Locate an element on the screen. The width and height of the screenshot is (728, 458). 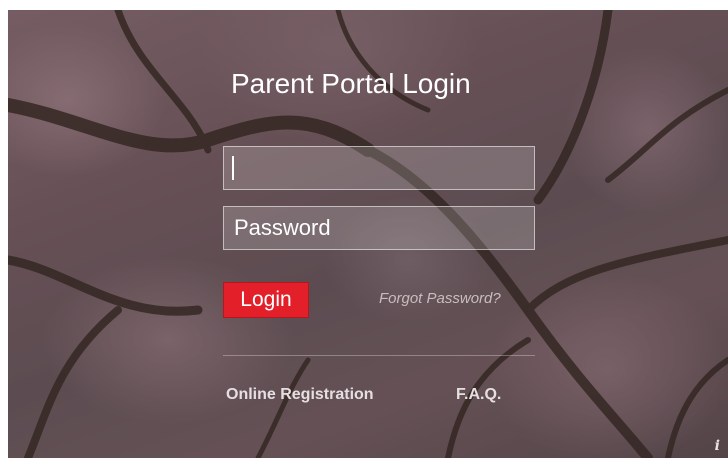
password-input is located at coordinates (379, 228).